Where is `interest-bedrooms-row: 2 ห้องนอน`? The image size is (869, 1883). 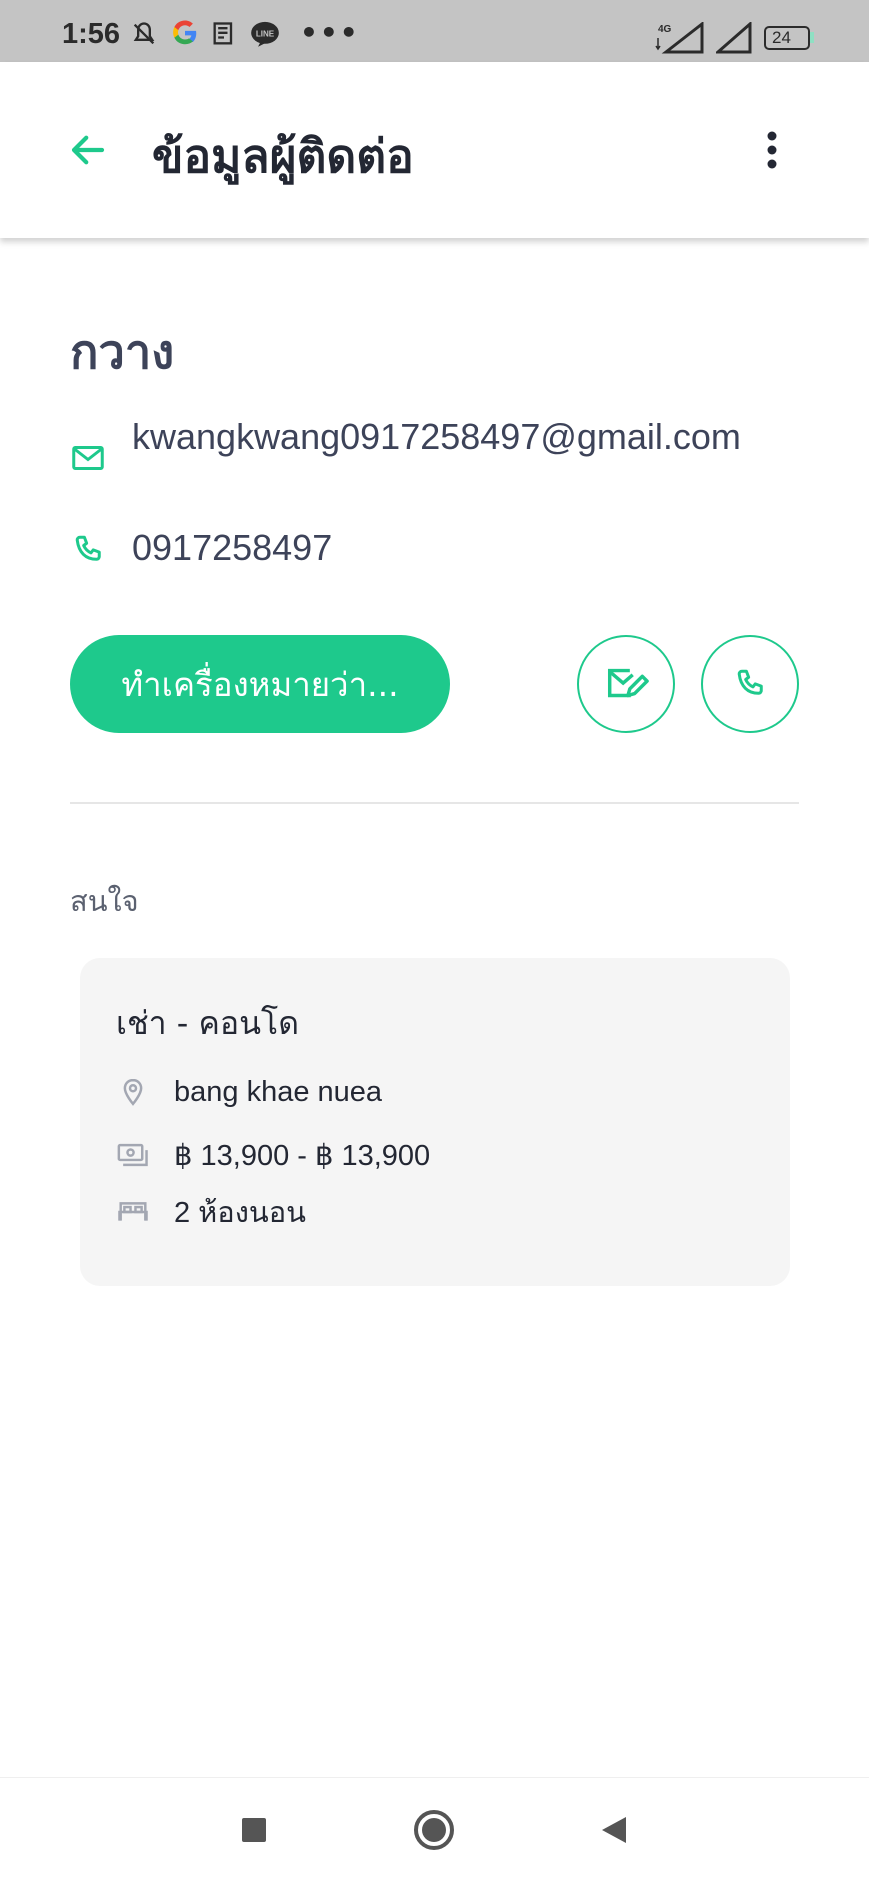 interest-bedrooms-row: 2 ห้องนอน is located at coordinates (211, 1212).